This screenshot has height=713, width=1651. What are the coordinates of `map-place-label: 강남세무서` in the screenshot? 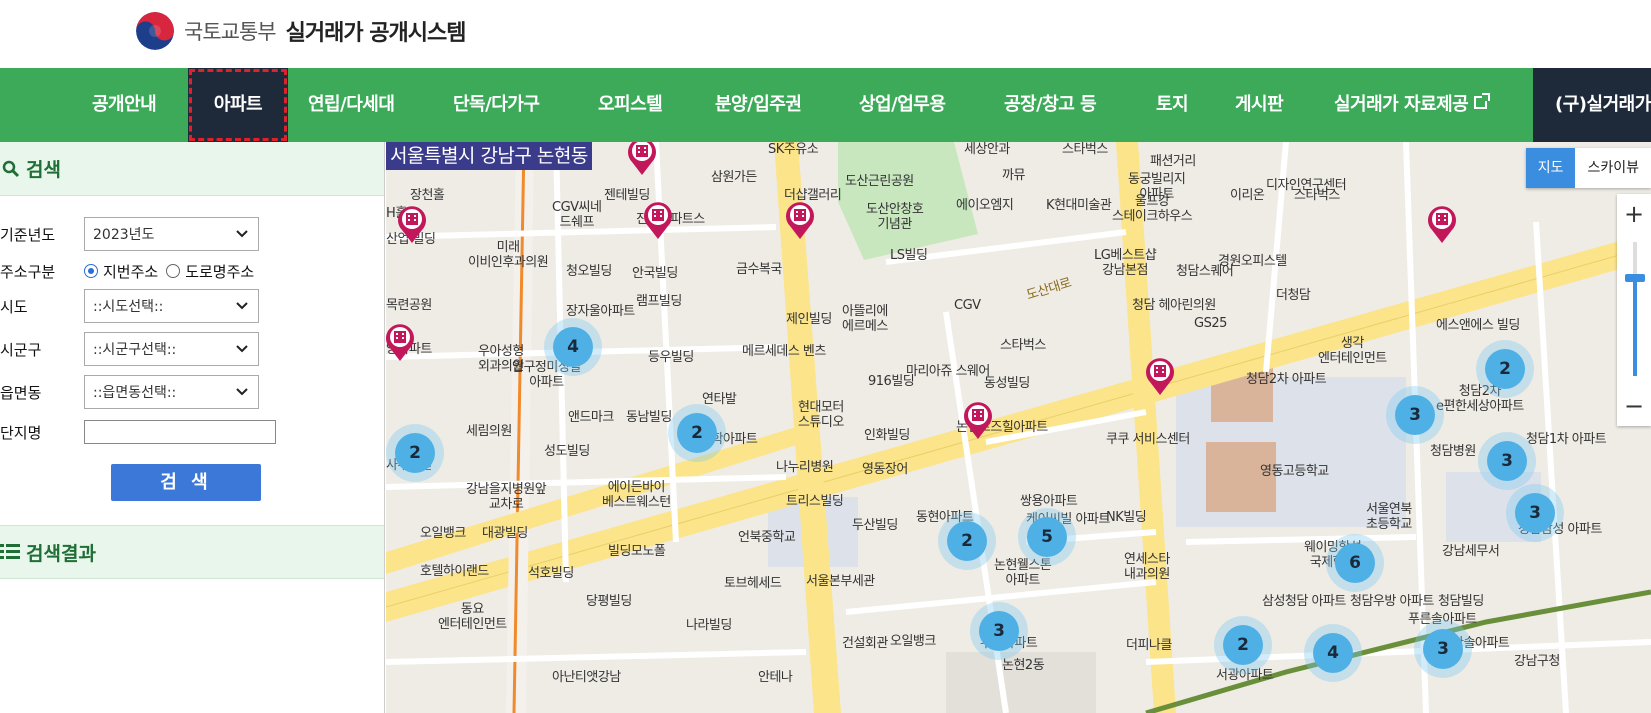 It's located at (1471, 551).